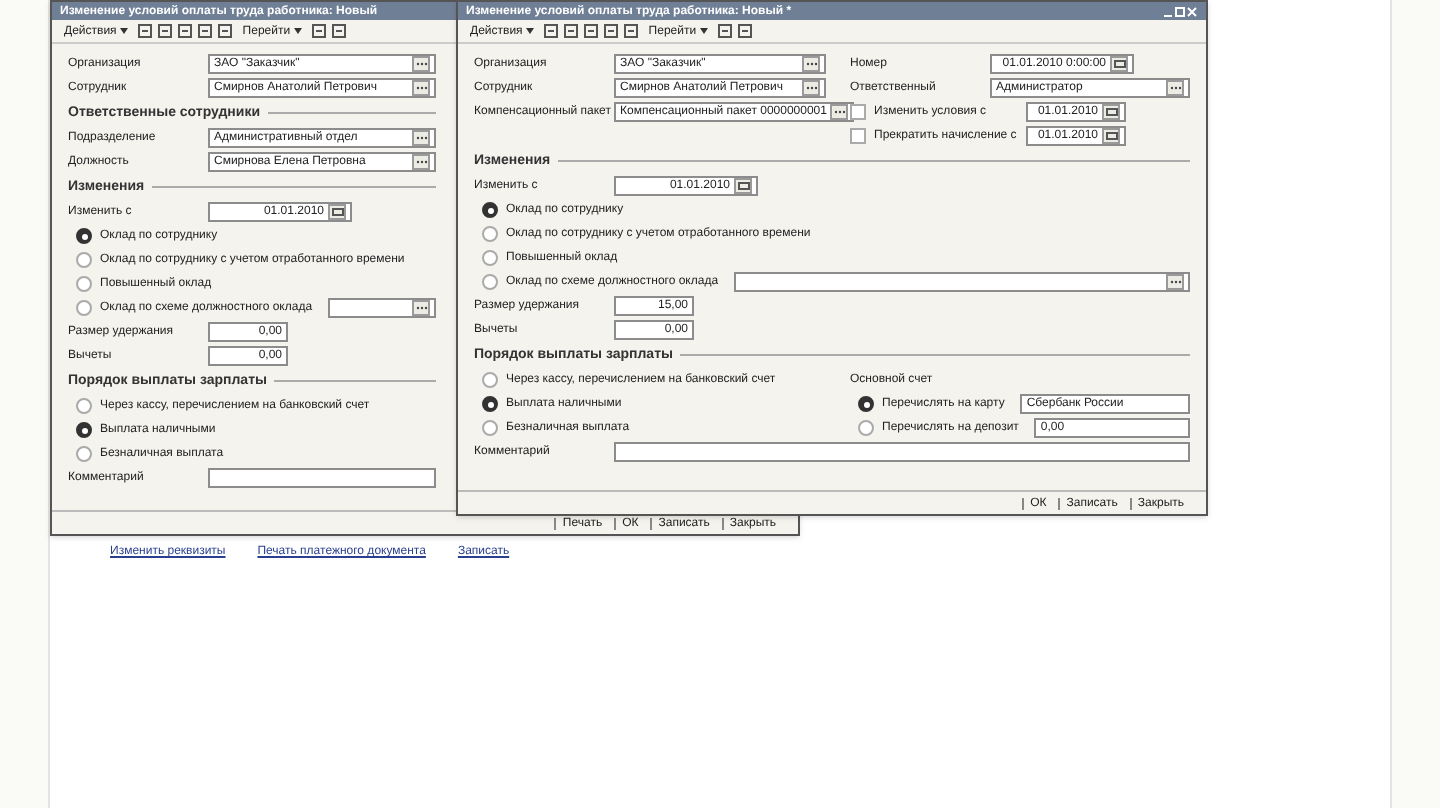  Describe the element at coordinates (1180, 11) in the screenshot. I see `window-controls-icon` at that location.